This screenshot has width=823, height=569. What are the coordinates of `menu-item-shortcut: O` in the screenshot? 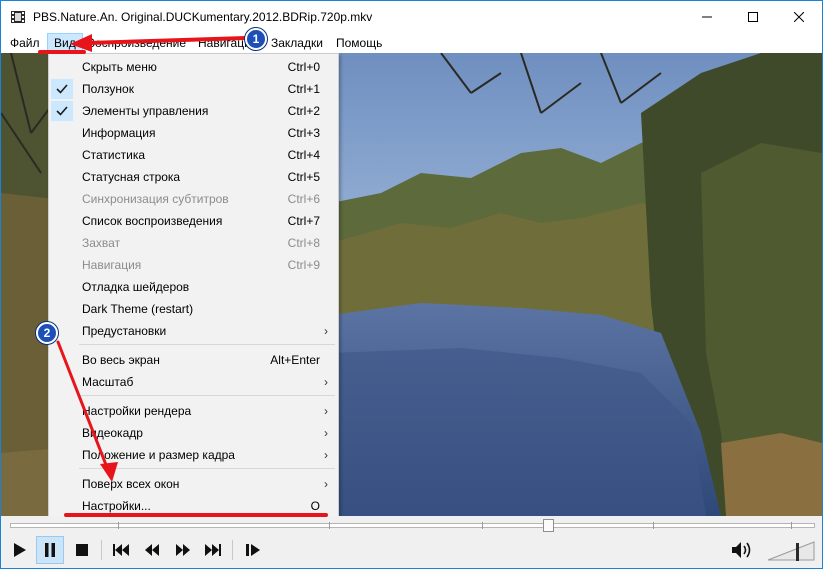 It's located at (315, 506).